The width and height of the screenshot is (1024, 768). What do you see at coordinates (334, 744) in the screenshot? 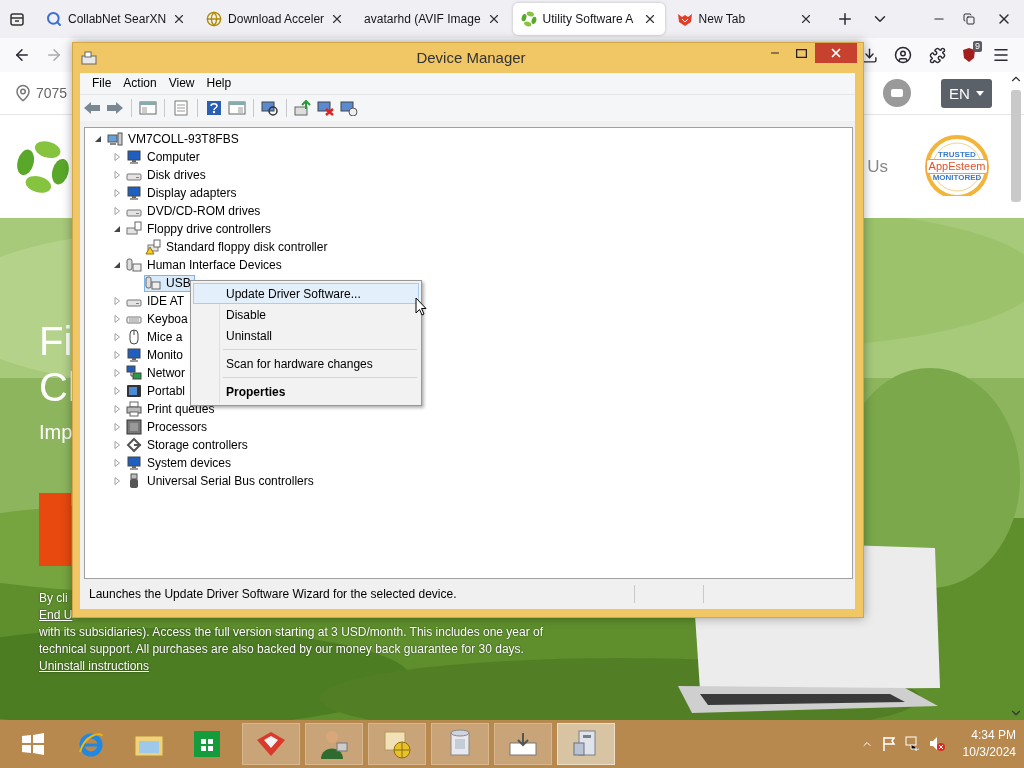
I see `person-icon` at bounding box center [334, 744].